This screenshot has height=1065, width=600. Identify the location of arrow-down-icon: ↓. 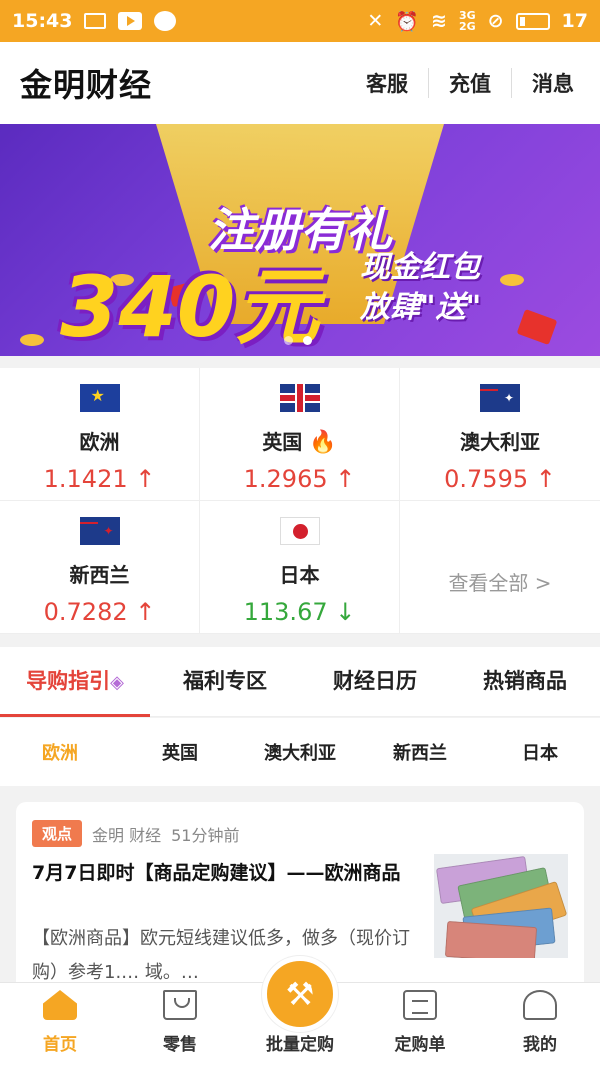
(345, 612).